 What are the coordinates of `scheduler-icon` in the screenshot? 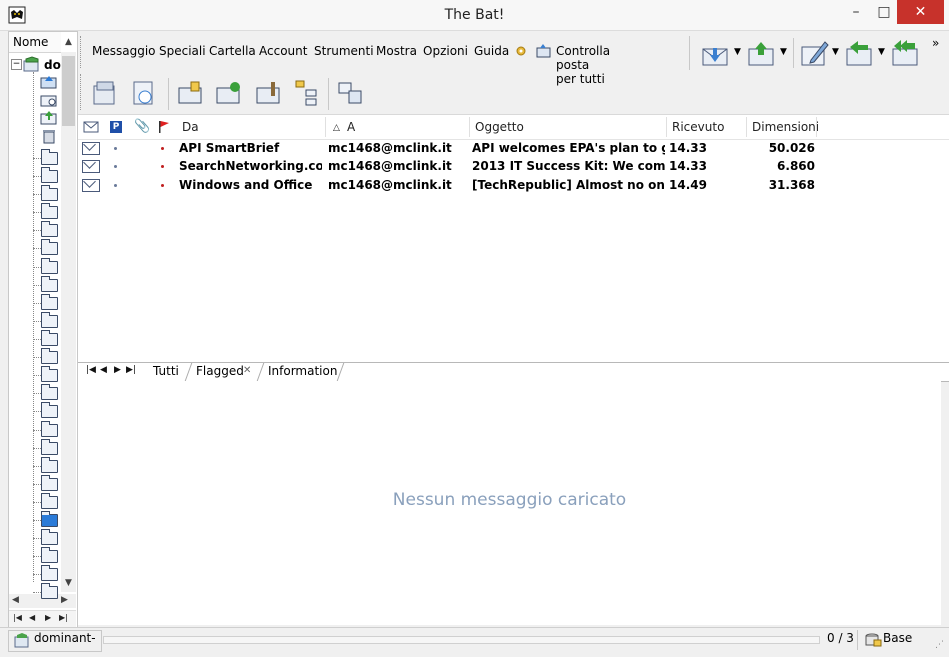 It's located at (143, 93).